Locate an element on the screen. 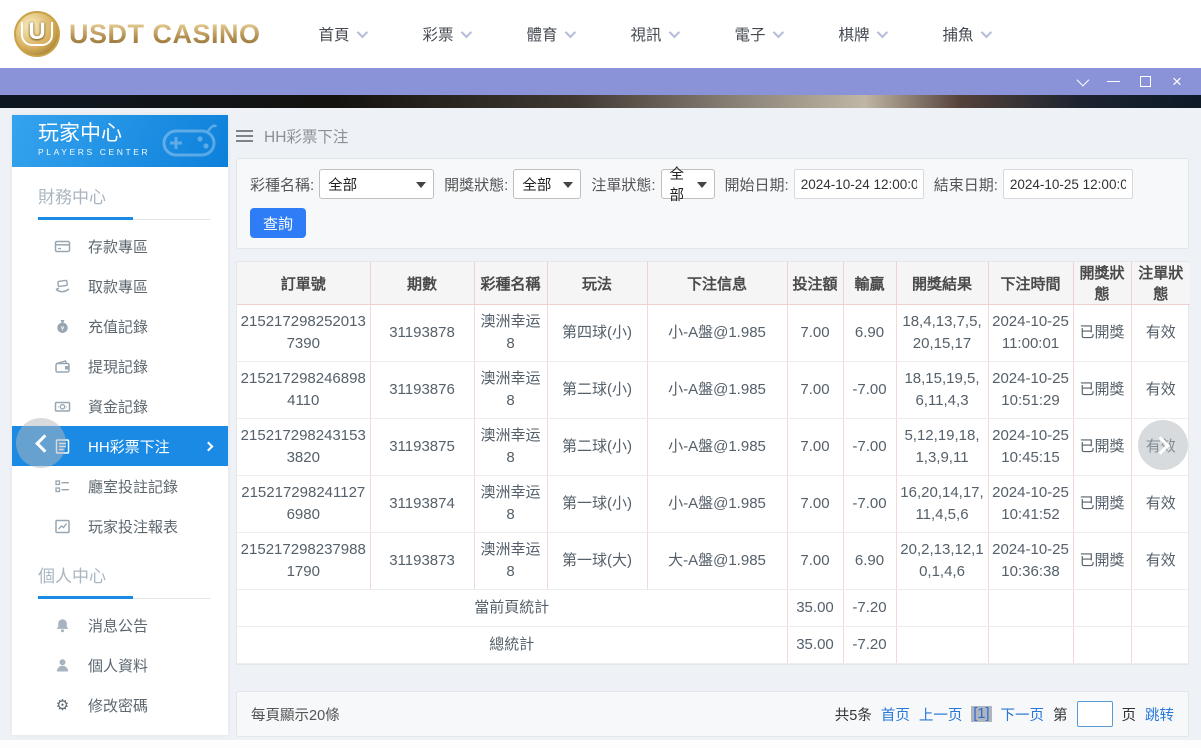 This screenshot has width=1201, height=748. brand-coin-icon: U is located at coordinates (37, 34).